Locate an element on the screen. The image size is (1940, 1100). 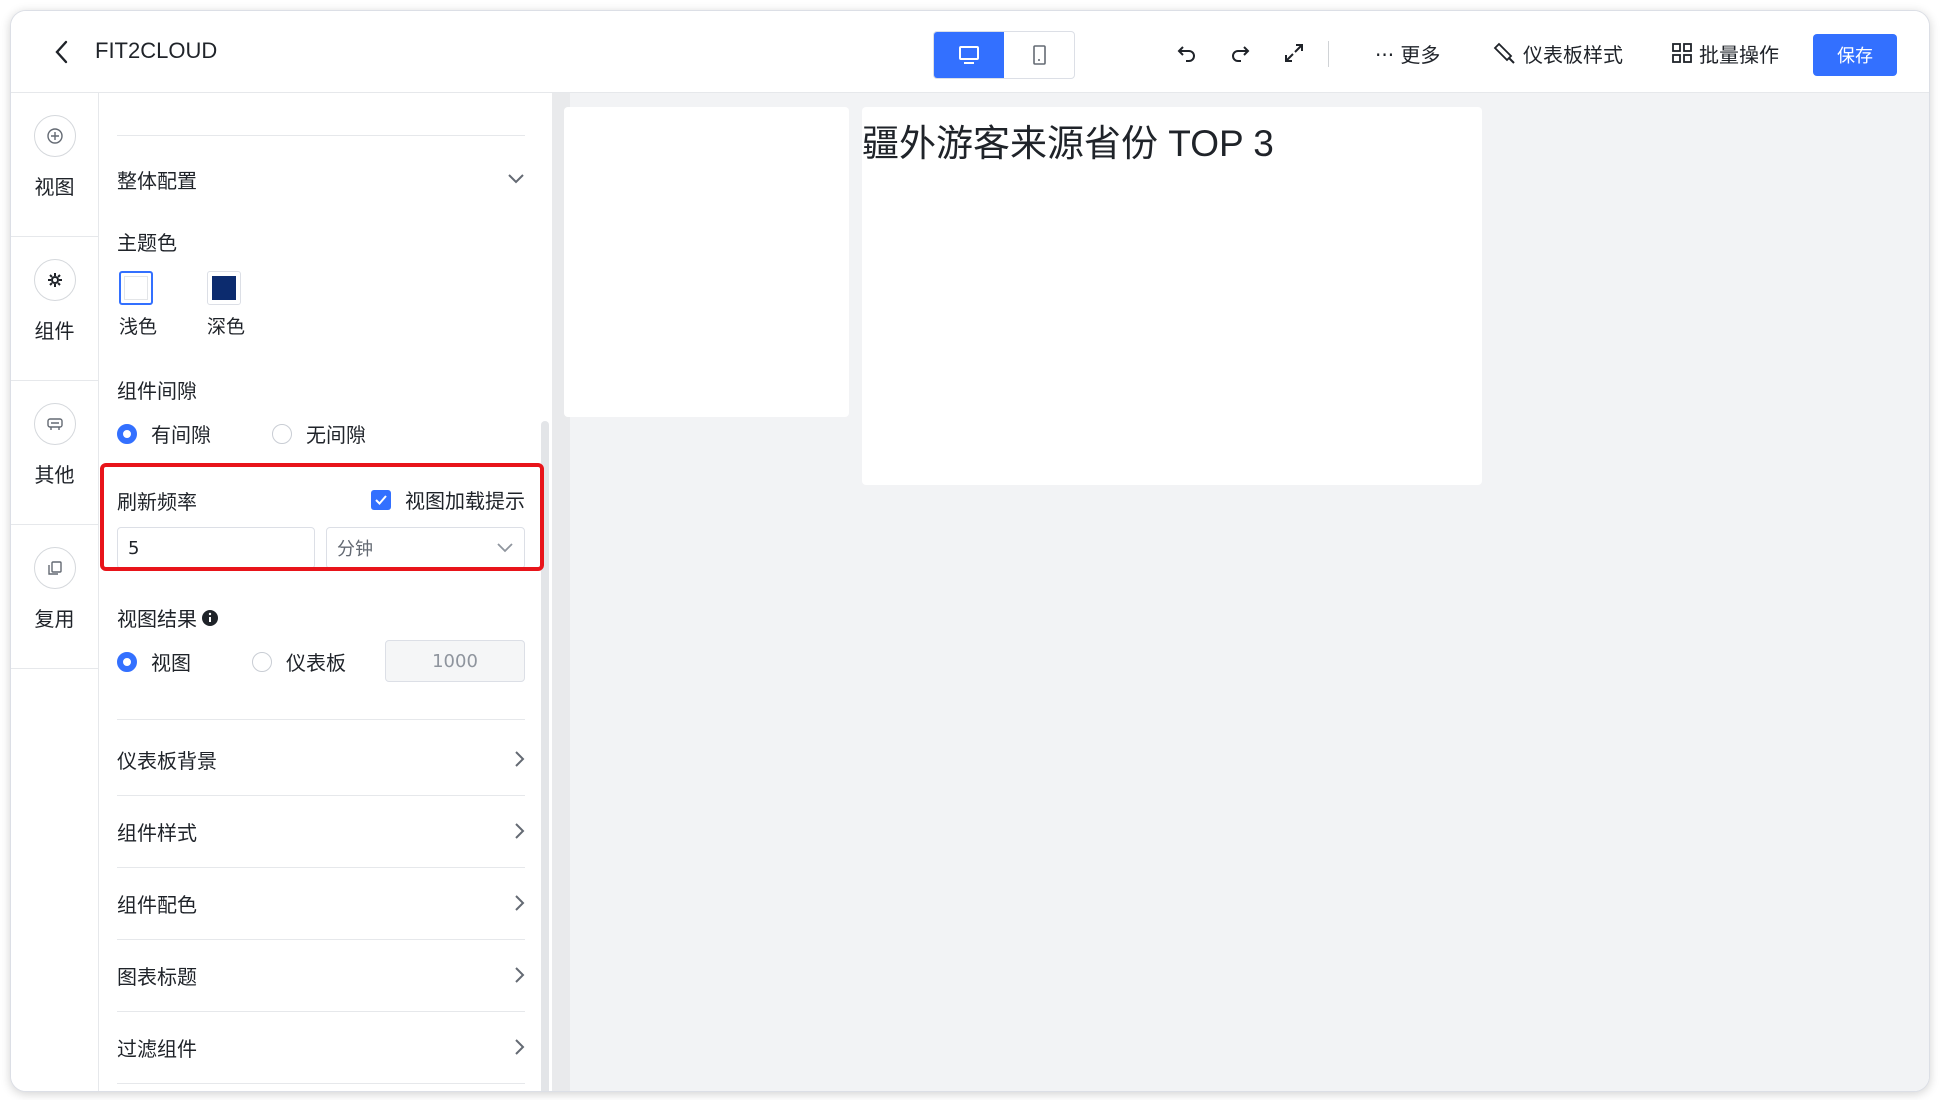
desktop-icon is located at coordinates (969, 55).